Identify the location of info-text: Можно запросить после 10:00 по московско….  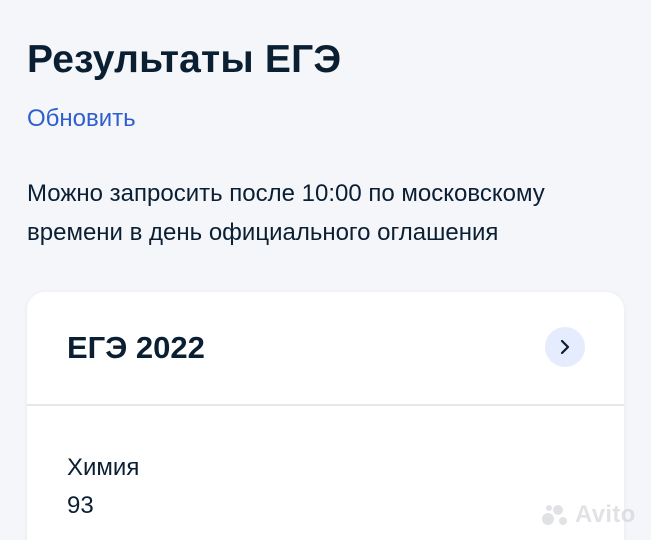
(286, 213).